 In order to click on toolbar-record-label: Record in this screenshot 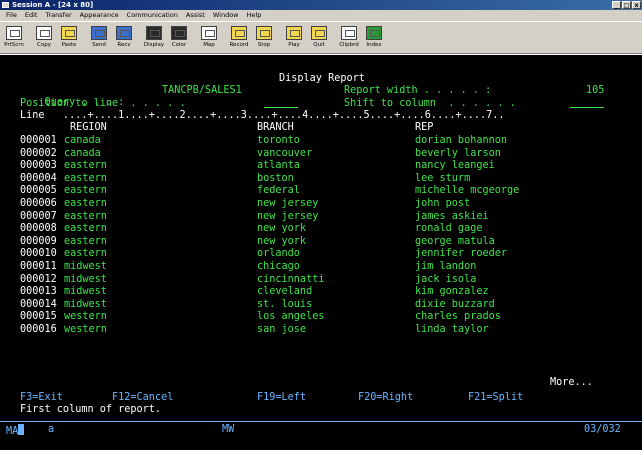, I will do `click(239, 45)`.